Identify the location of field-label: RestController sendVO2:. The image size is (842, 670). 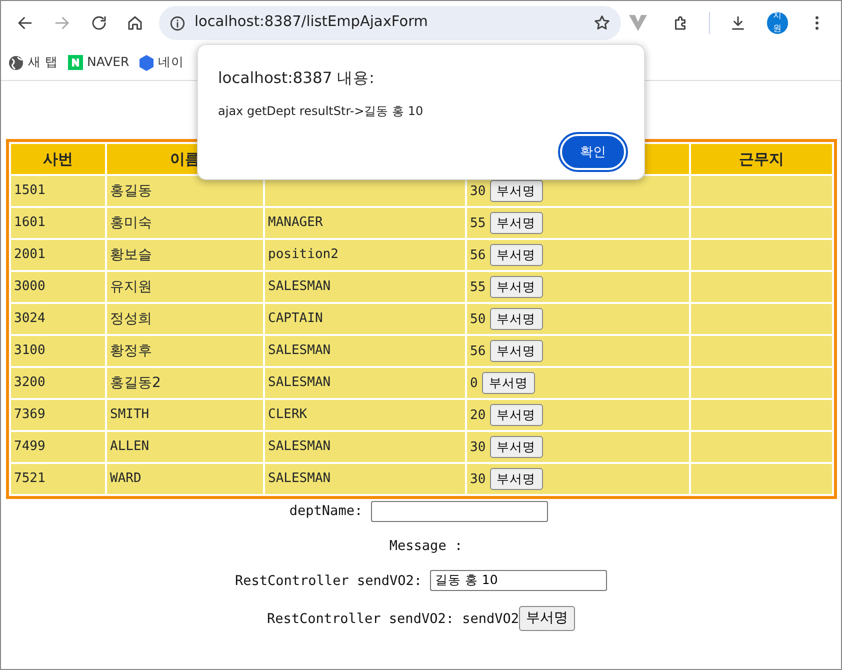
(328, 581).